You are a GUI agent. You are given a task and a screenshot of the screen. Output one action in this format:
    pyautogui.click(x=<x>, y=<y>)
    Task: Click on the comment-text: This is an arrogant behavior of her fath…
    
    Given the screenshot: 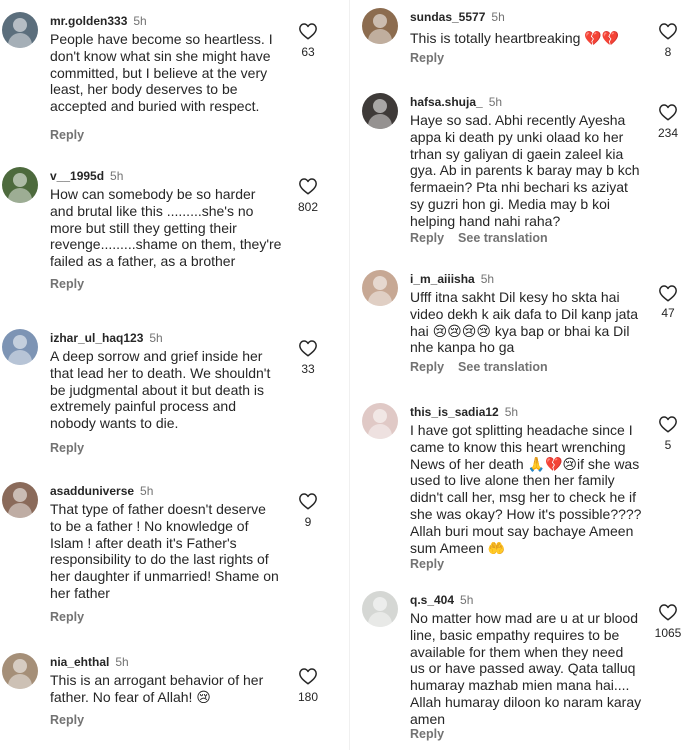 What is the action you would take?
    pyautogui.click(x=157, y=688)
    